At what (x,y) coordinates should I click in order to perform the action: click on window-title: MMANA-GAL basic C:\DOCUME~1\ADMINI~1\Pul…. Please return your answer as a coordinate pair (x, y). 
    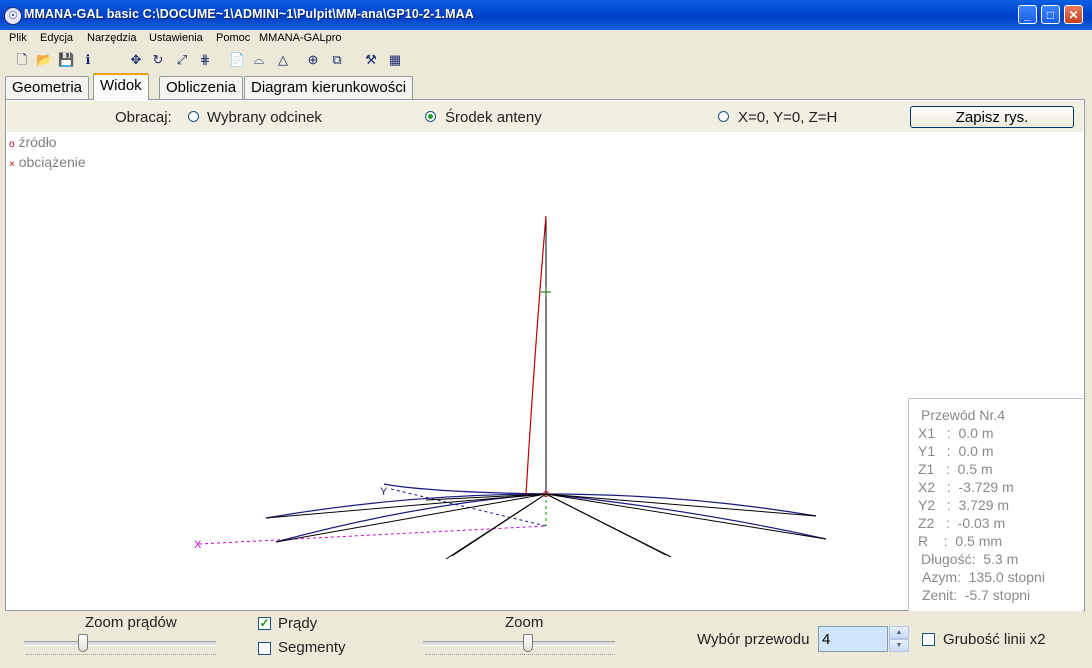
    Looking at the image, I should click on (249, 14).